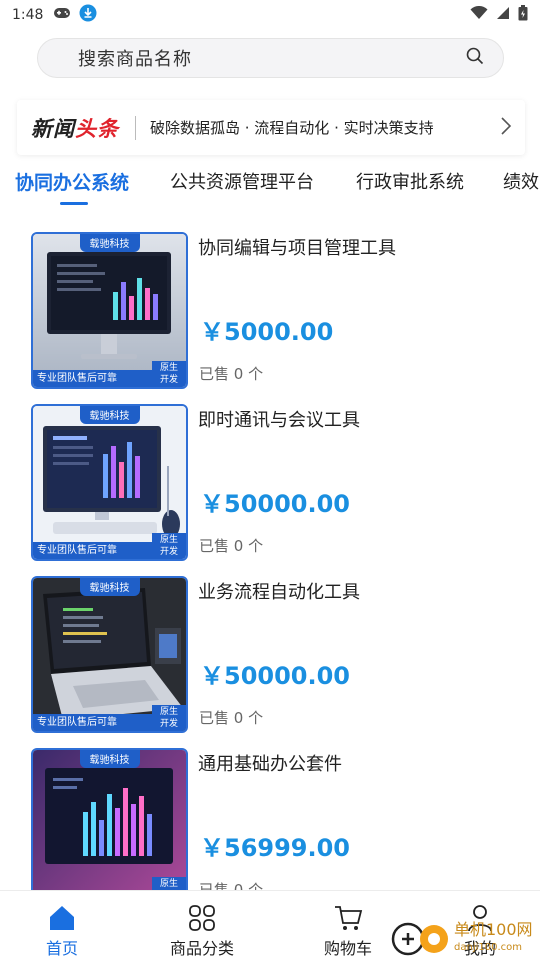  Describe the element at coordinates (270, 763) in the screenshot. I see `product-title: 通用基础办公套件` at that location.